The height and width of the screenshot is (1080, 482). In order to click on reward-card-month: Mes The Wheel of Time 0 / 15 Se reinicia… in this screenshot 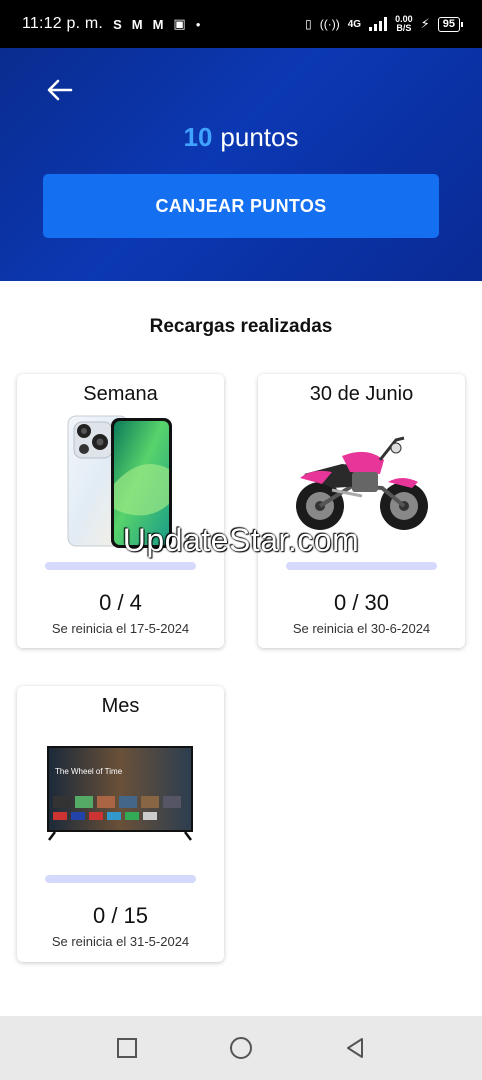, I will do `click(120, 824)`.